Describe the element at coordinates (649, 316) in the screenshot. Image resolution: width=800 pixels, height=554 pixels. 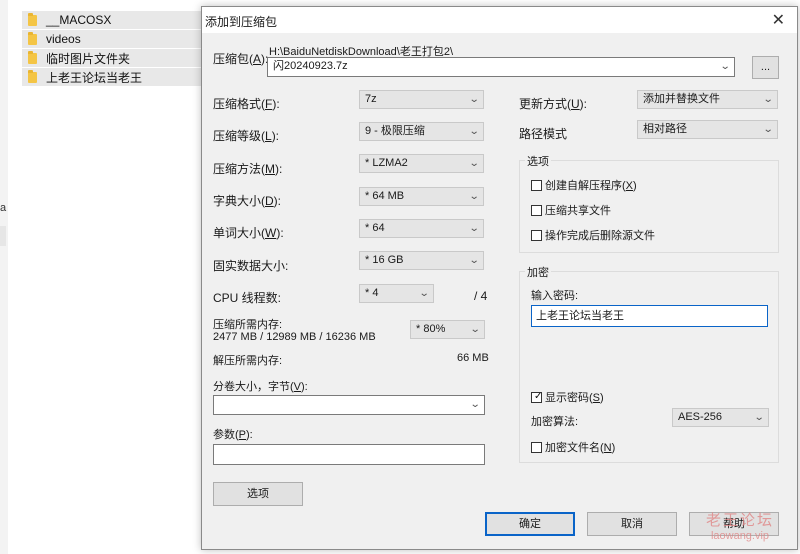
I see `password-input: 上老王论坛当老王` at that location.